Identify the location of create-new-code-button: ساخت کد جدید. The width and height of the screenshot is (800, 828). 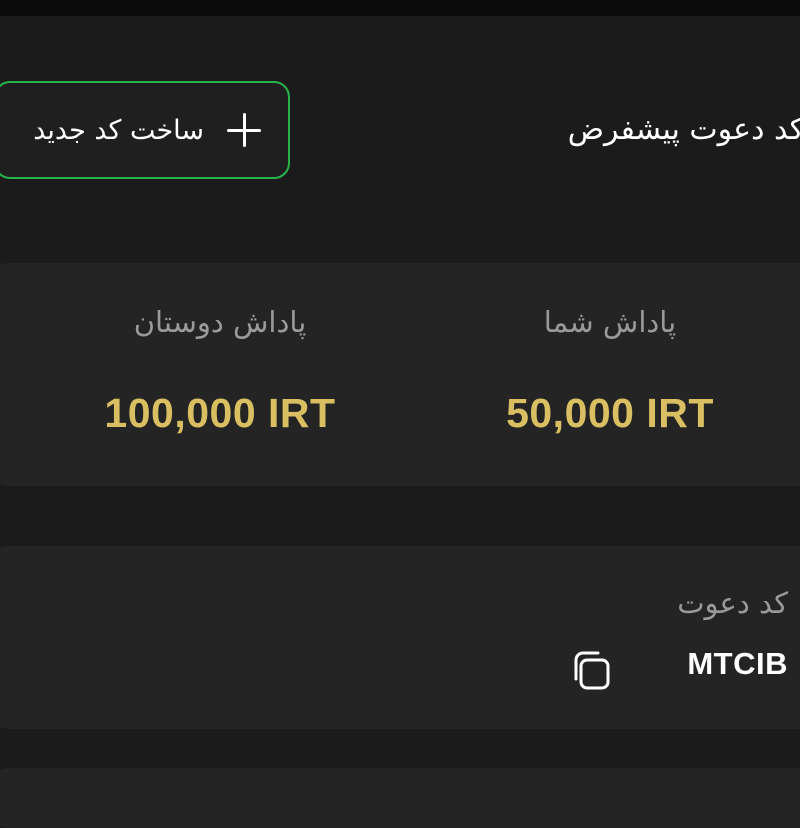
(145, 130).